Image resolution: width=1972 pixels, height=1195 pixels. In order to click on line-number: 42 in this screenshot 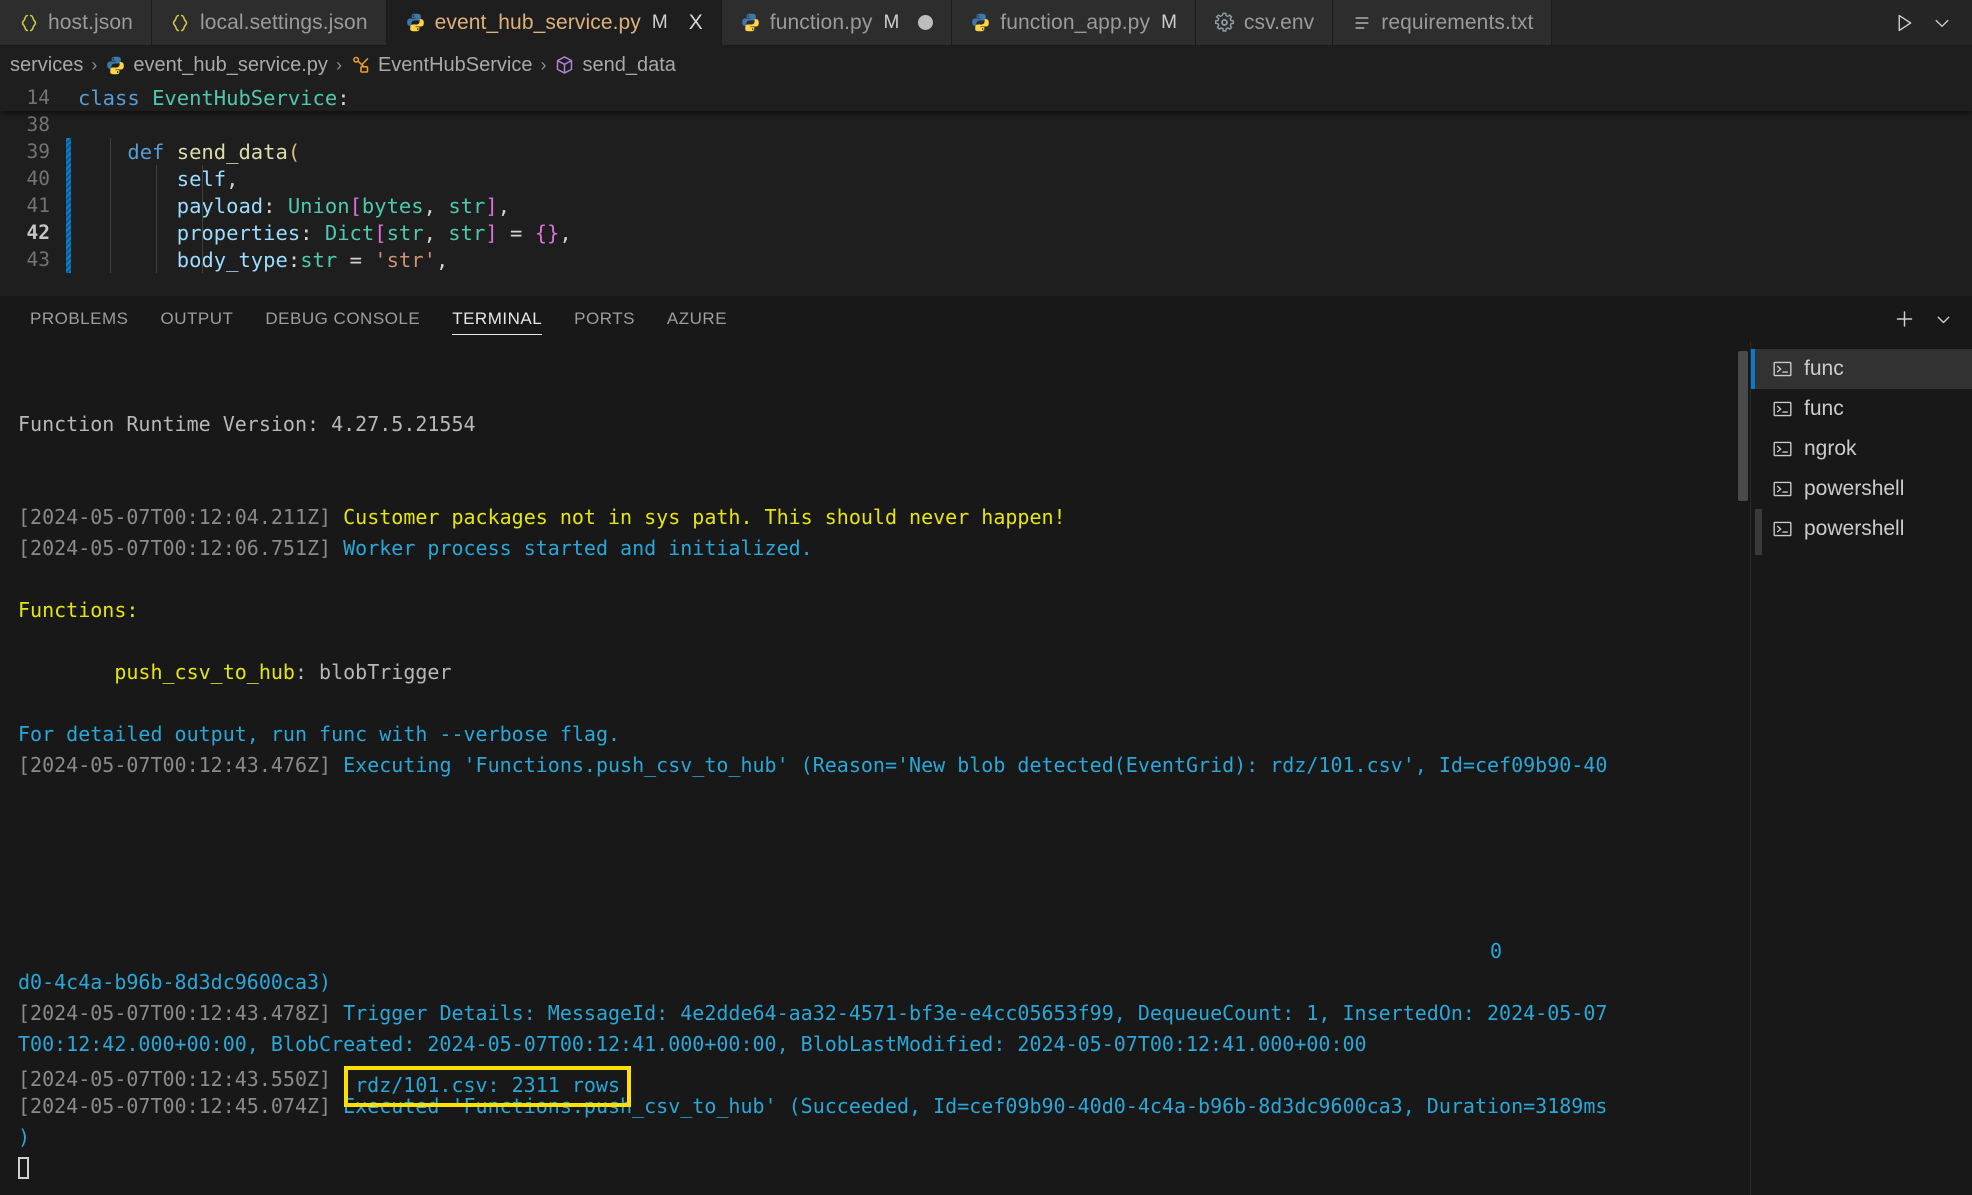, I will do `click(38, 232)`.